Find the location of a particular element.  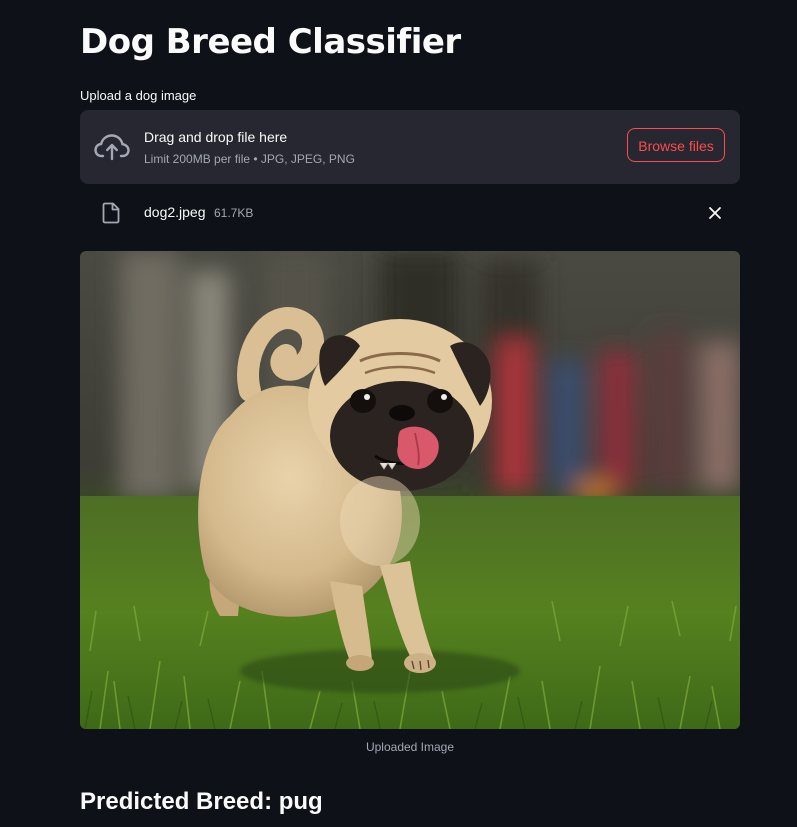

predicted-breed-heading: Predicted Breed: pug is located at coordinates (201, 801).